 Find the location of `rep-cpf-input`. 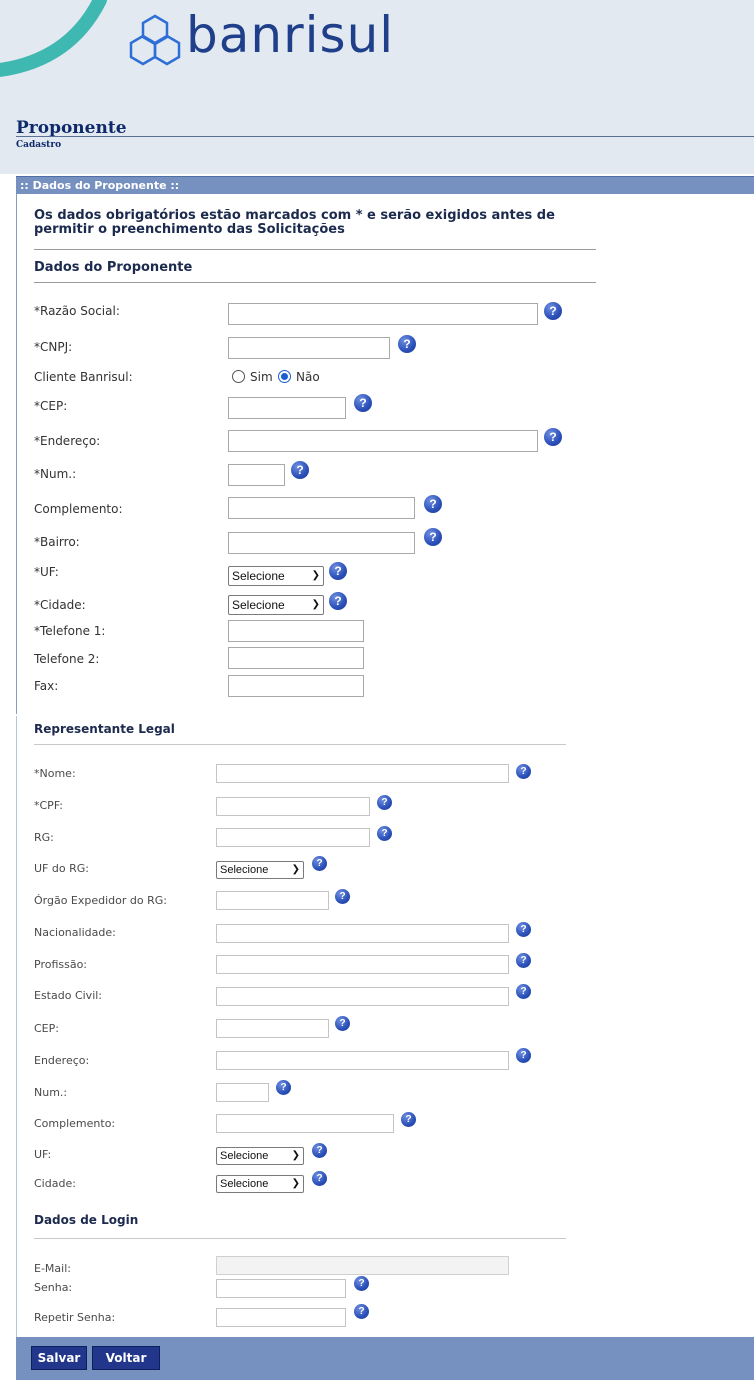

rep-cpf-input is located at coordinates (293, 806).